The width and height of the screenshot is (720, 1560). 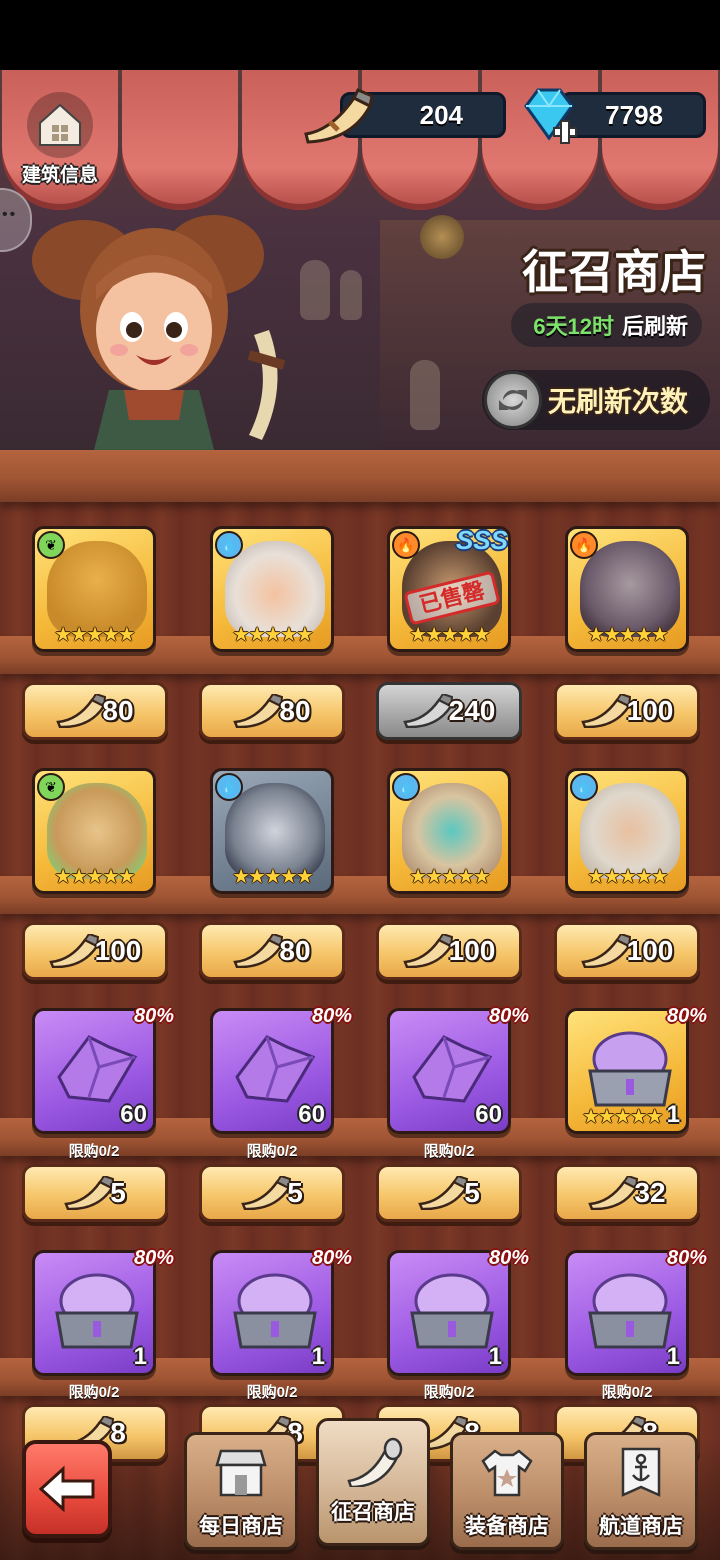 I want to click on rank-badge: SSS, so click(x=481, y=540).